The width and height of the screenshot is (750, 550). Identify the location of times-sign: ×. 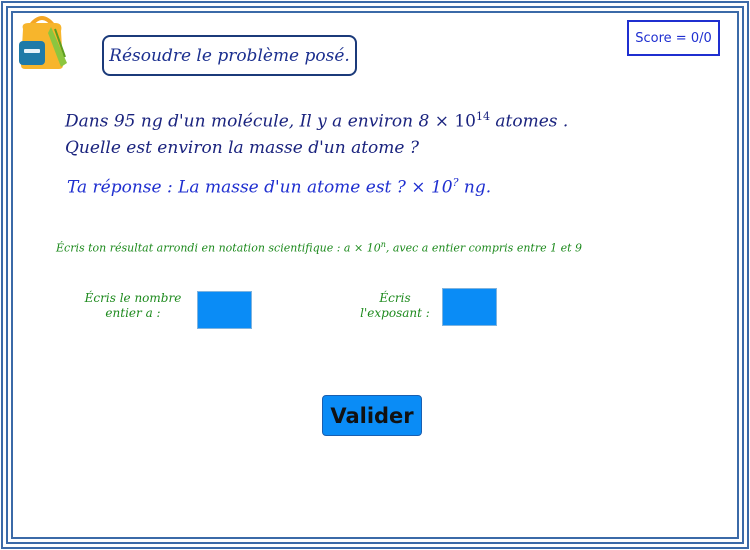
(441, 121).